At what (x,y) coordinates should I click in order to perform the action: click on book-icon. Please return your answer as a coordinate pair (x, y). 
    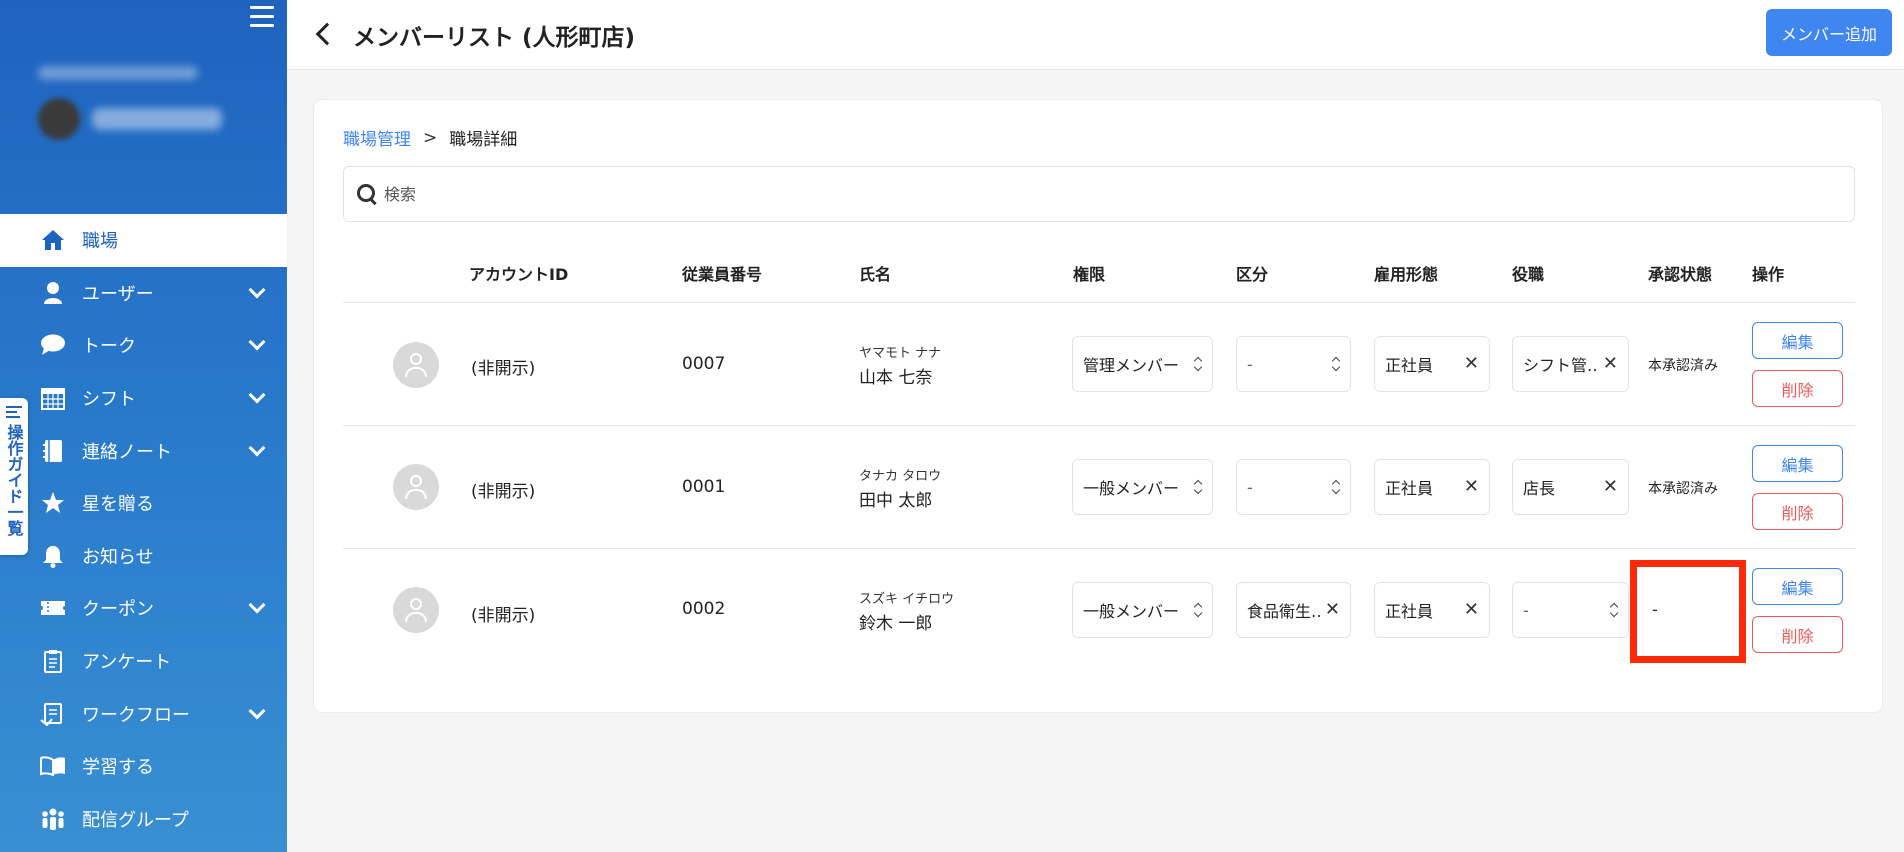
    Looking at the image, I should click on (53, 766).